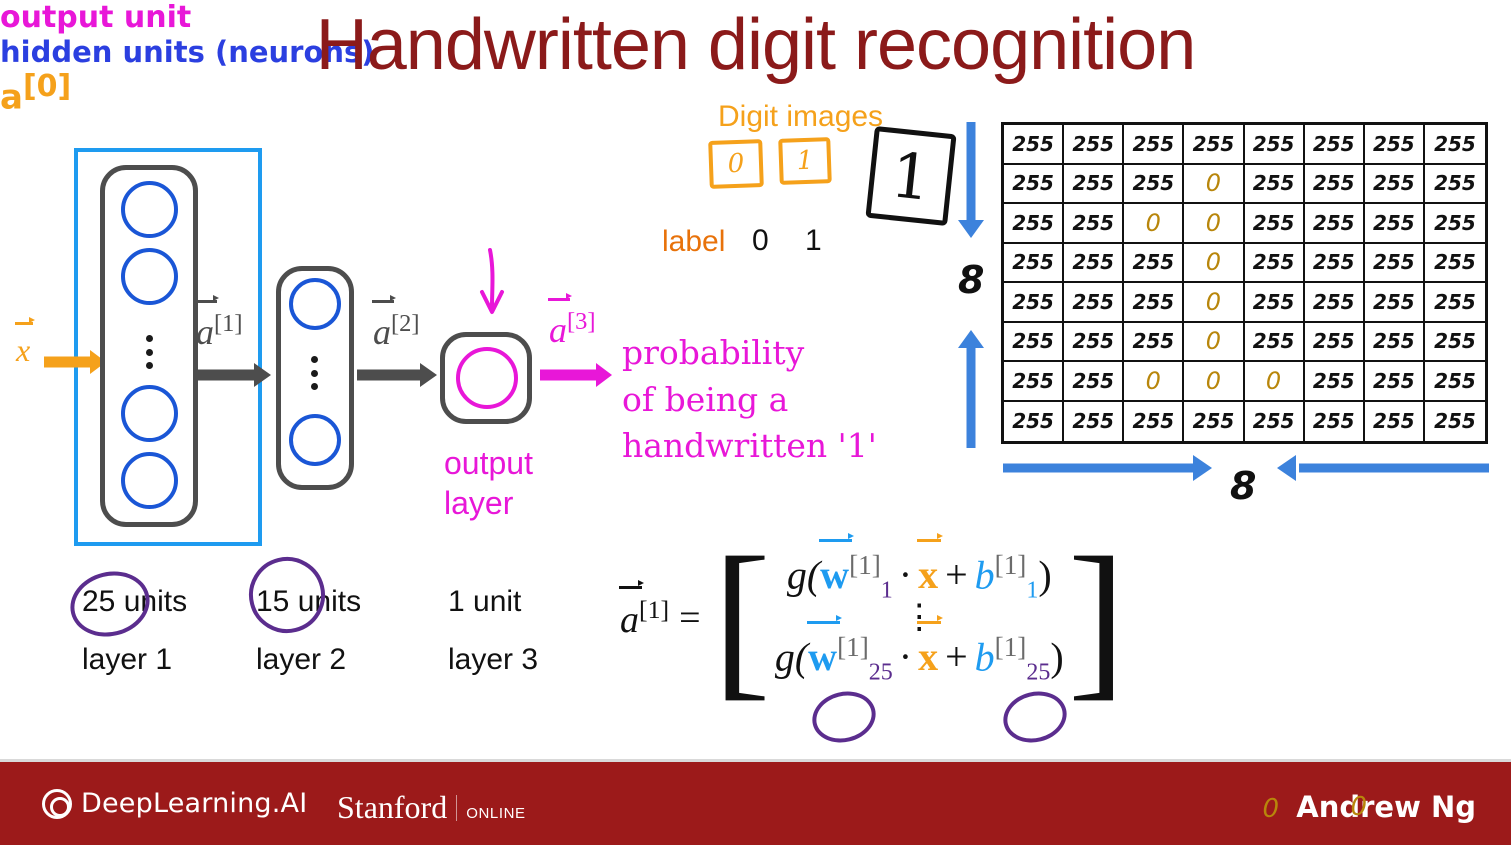 The image size is (1511, 845). Describe the element at coordinates (741, 618) in the screenshot. I see `matrix-bracket-left: [` at that location.